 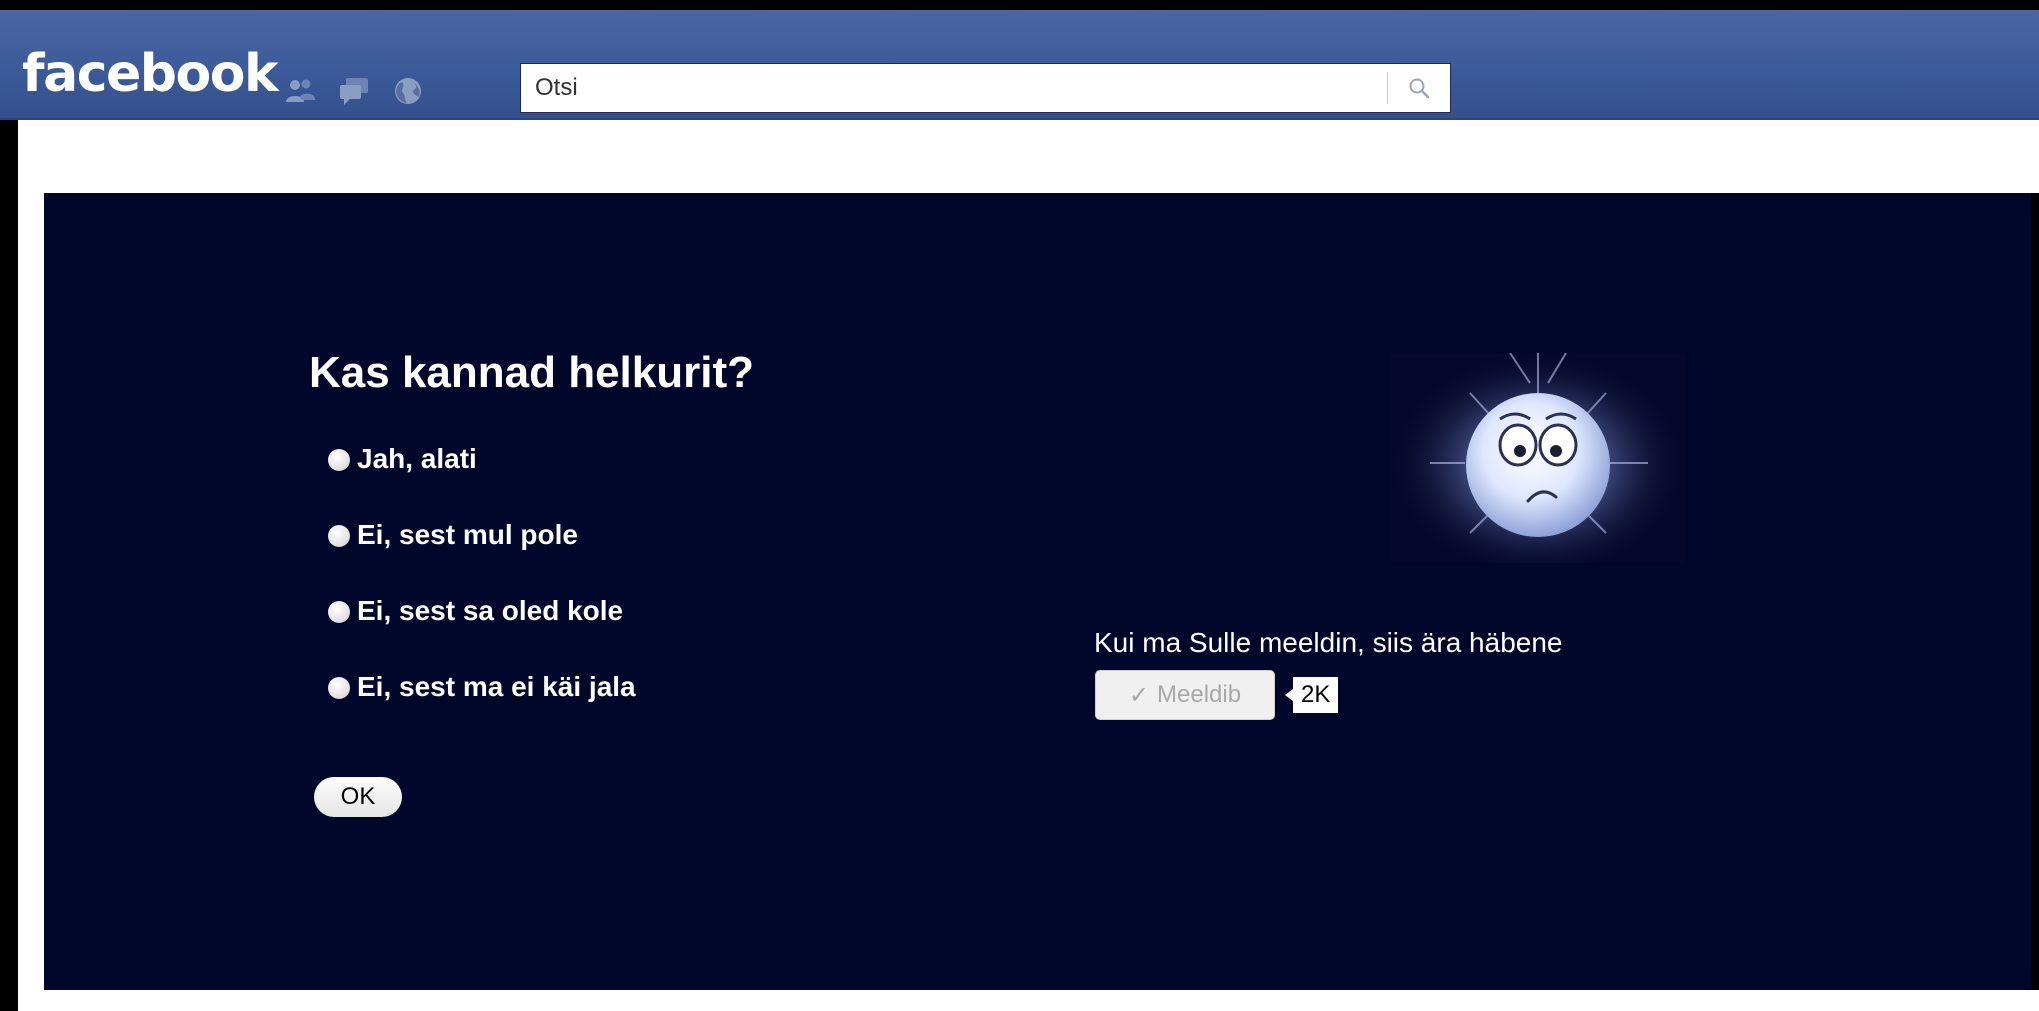 I want to click on like-count: 2K, so click(x=1316, y=695).